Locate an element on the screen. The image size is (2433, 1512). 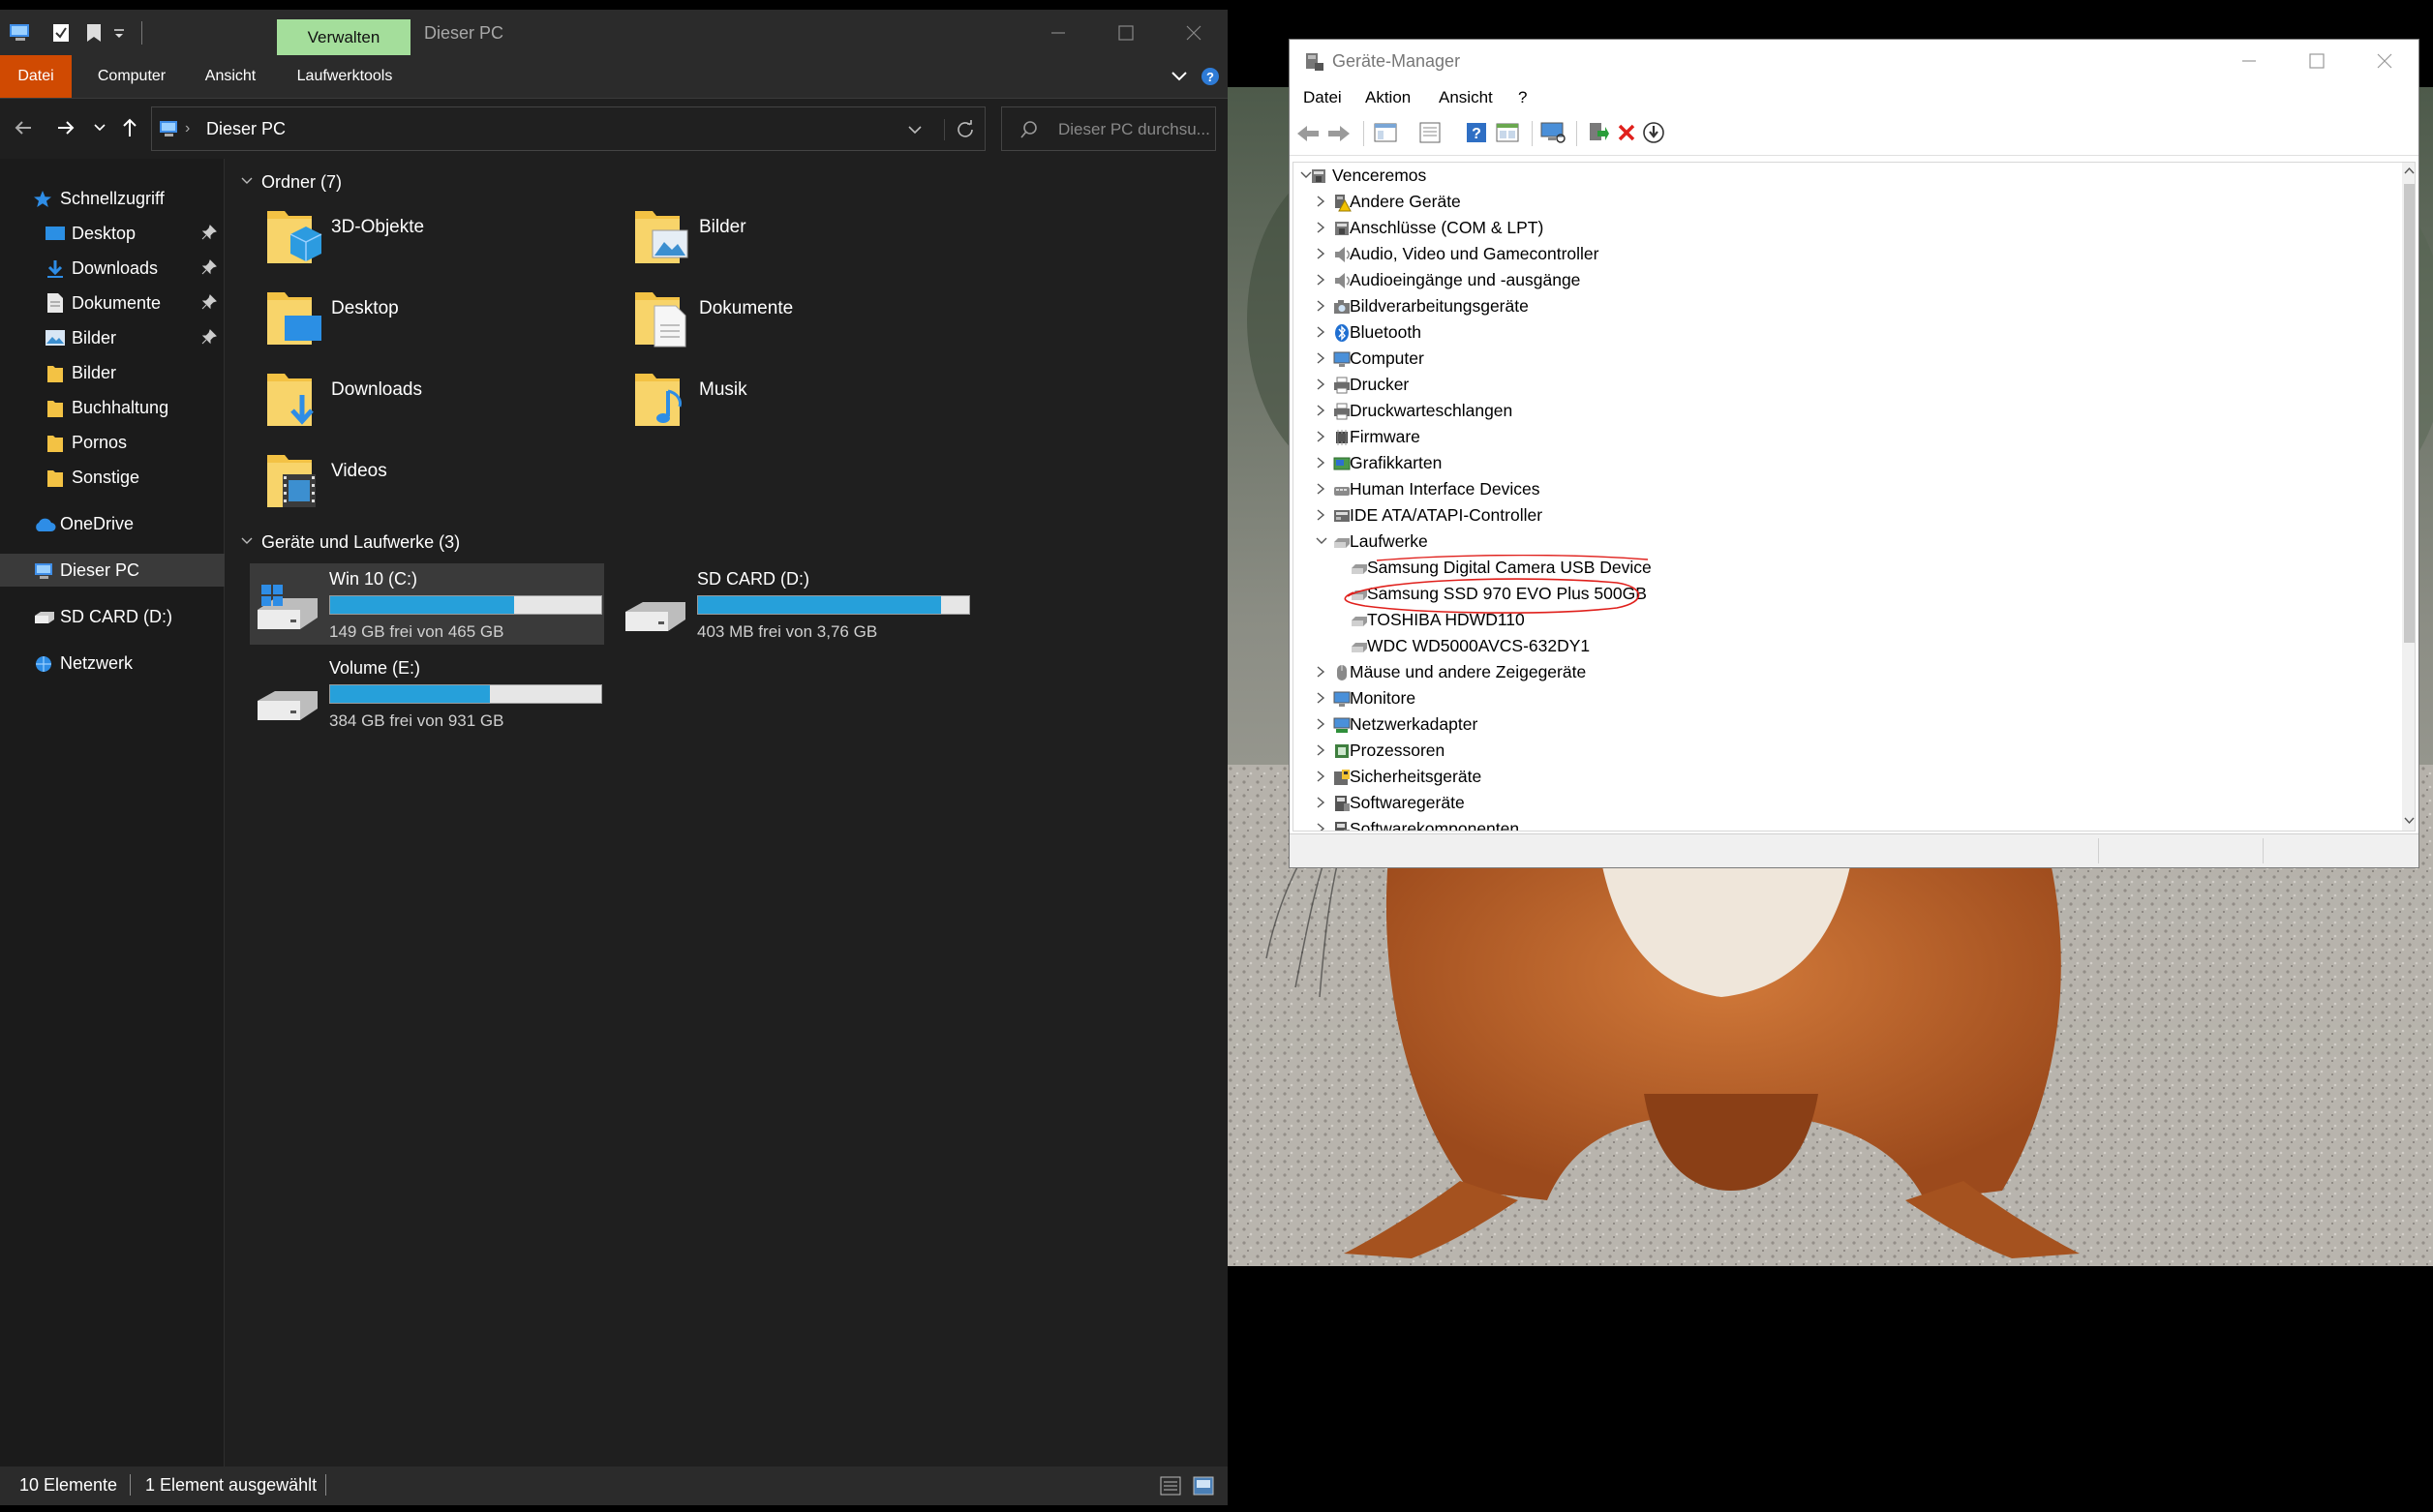
folder-3d-objekte: 3D-Objekte is located at coordinates (437, 244).